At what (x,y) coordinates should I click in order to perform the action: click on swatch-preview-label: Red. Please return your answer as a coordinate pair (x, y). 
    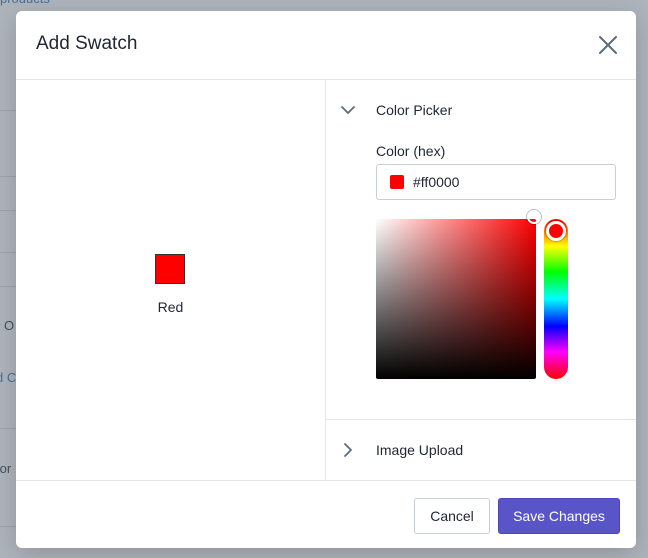
    Looking at the image, I should click on (170, 307).